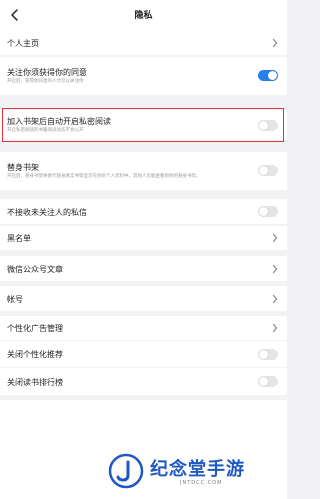  What do you see at coordinates (143, 298) in the screenshot?
I see `account-row: 帐号` at bounding box center [143, 298].